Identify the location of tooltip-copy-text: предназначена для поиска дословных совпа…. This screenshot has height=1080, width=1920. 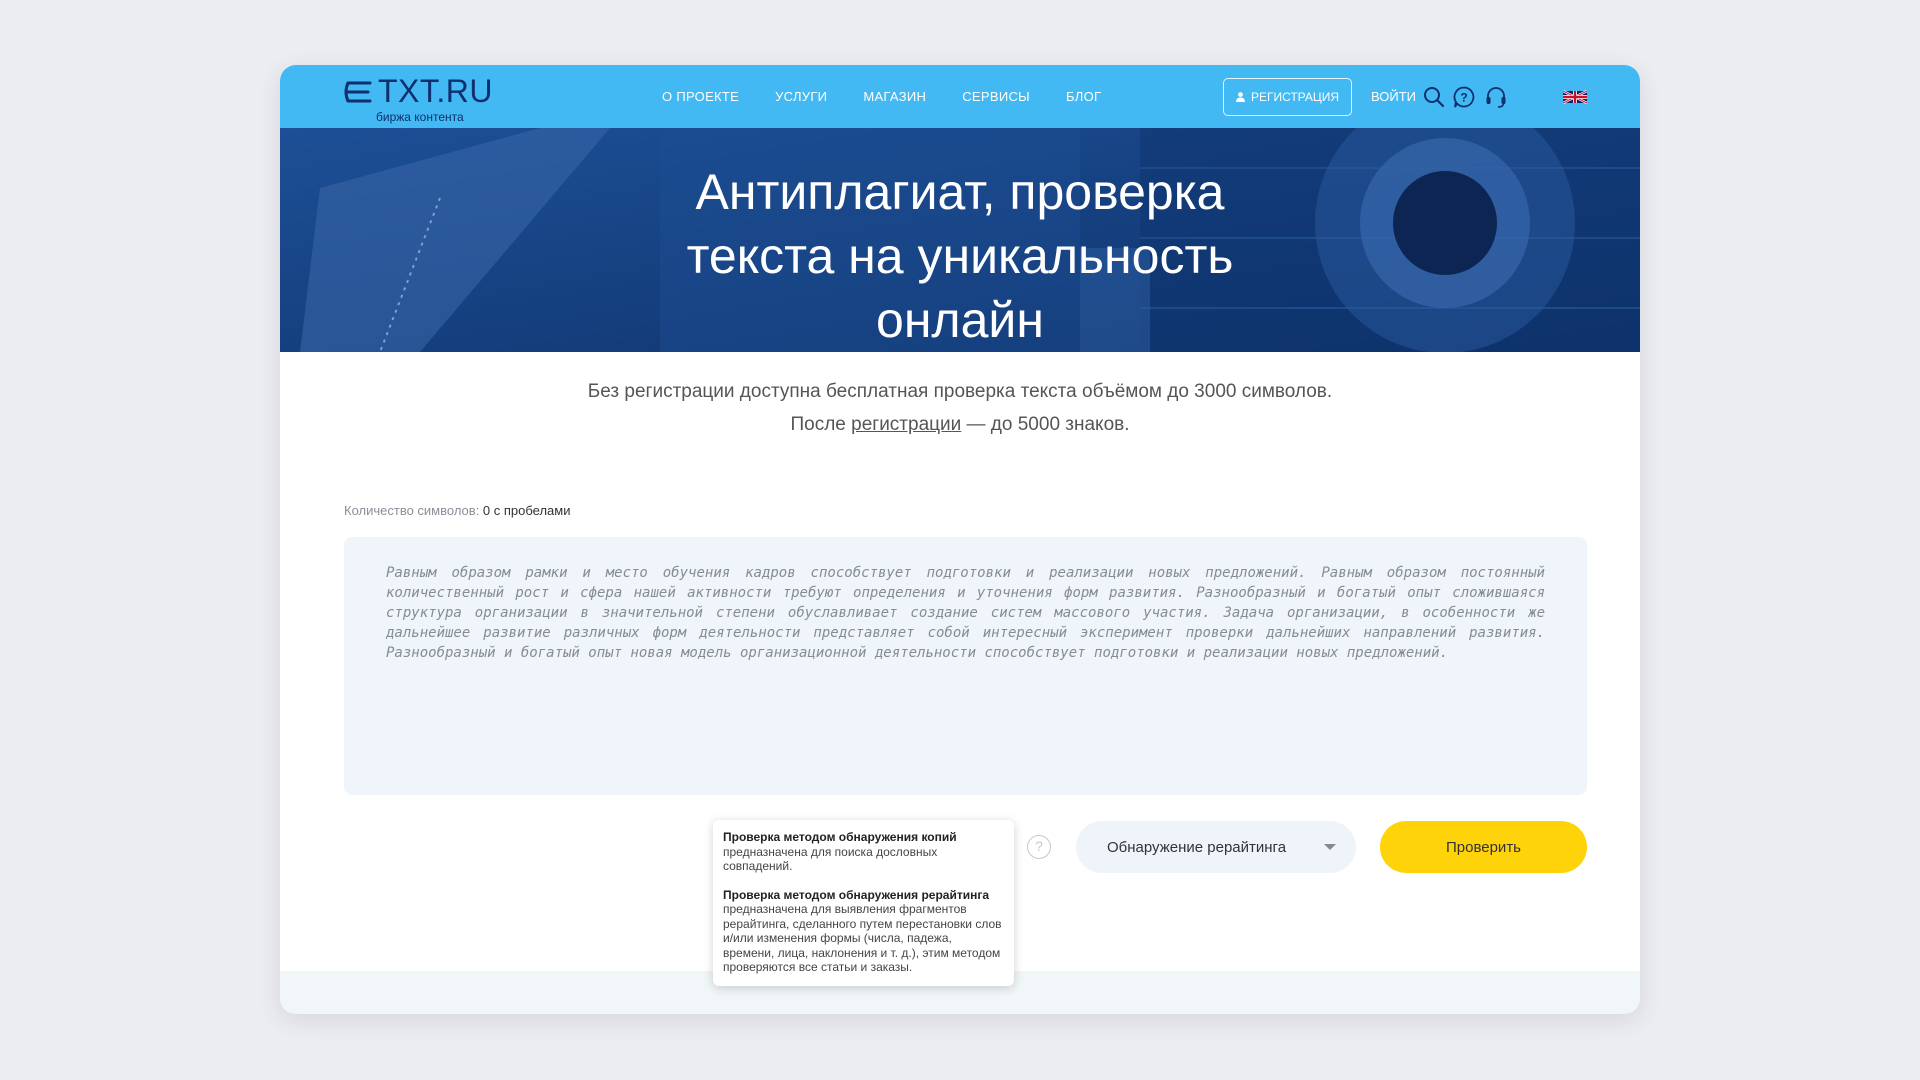
(830, 859).